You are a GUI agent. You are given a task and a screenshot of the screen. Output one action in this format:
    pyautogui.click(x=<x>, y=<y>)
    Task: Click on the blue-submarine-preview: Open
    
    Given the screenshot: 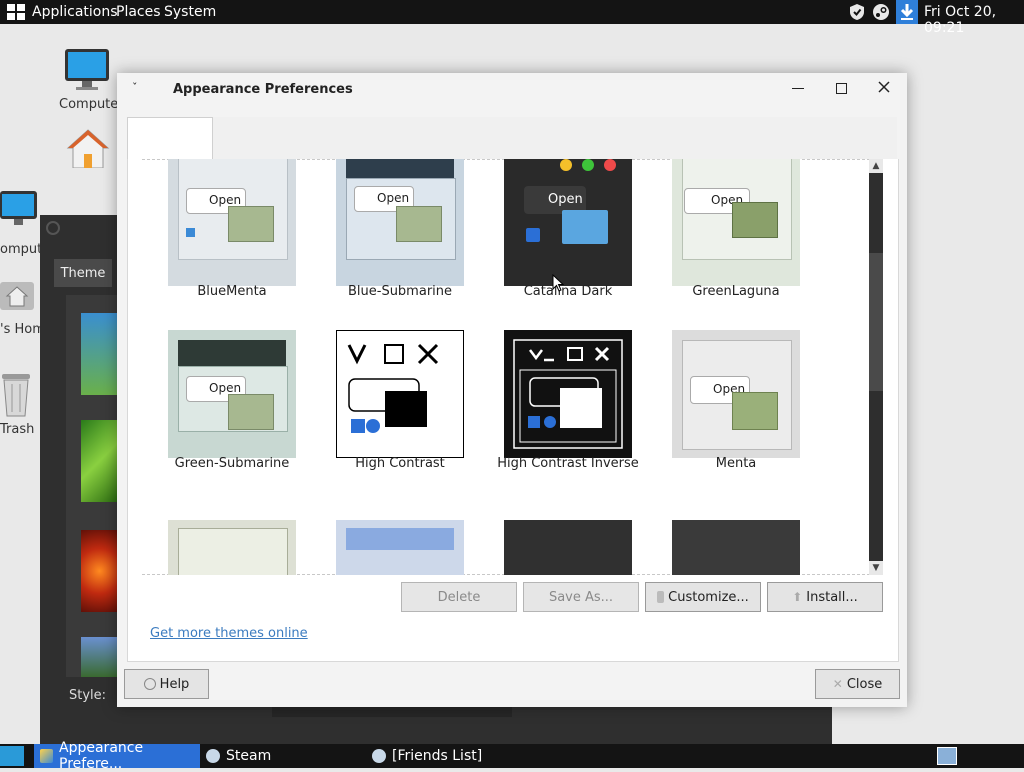 What is the action you would take?
    pyautogui.click(x=400, y=222)
    